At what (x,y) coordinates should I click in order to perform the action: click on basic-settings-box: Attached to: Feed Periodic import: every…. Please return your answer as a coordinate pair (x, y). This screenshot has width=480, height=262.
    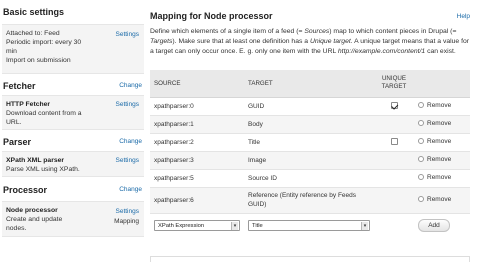
    Looking at the image, I should click on (73, 49).